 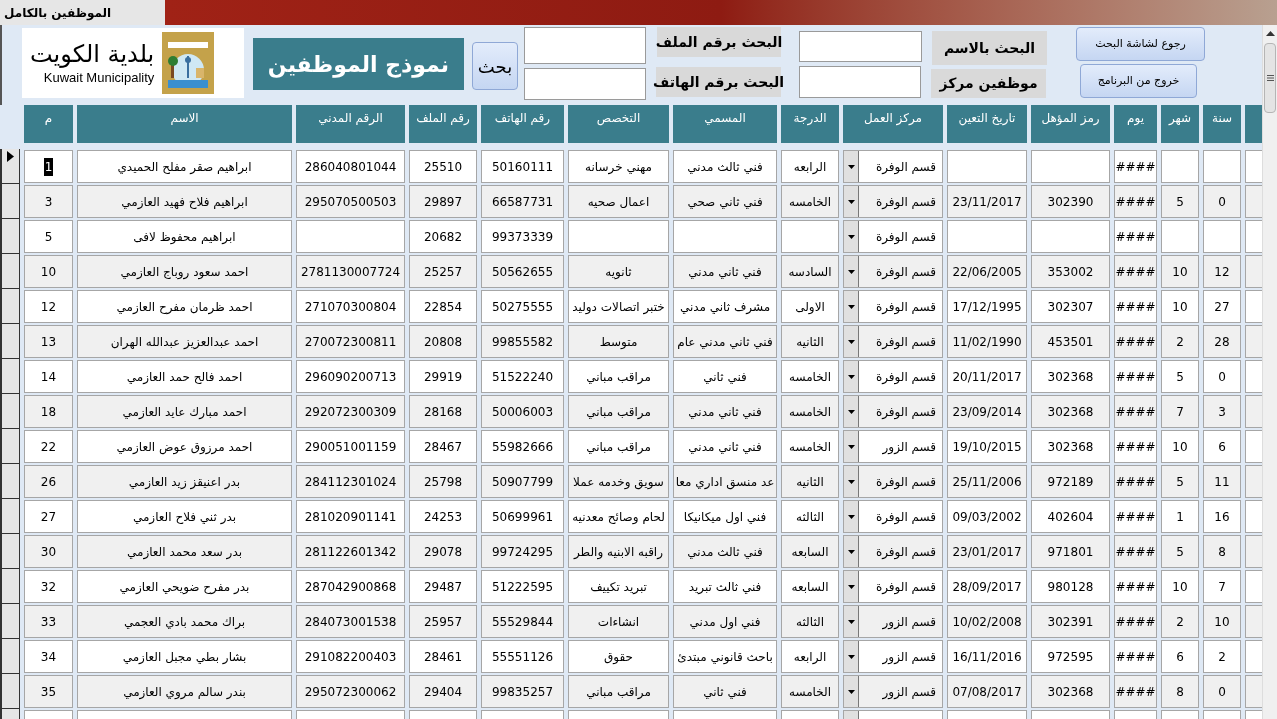 What do you see at coordinates (618, 551) in the screenshot?
I see `table-cell: راقبه الابنيه والطر` at bounding box center [618, 551].